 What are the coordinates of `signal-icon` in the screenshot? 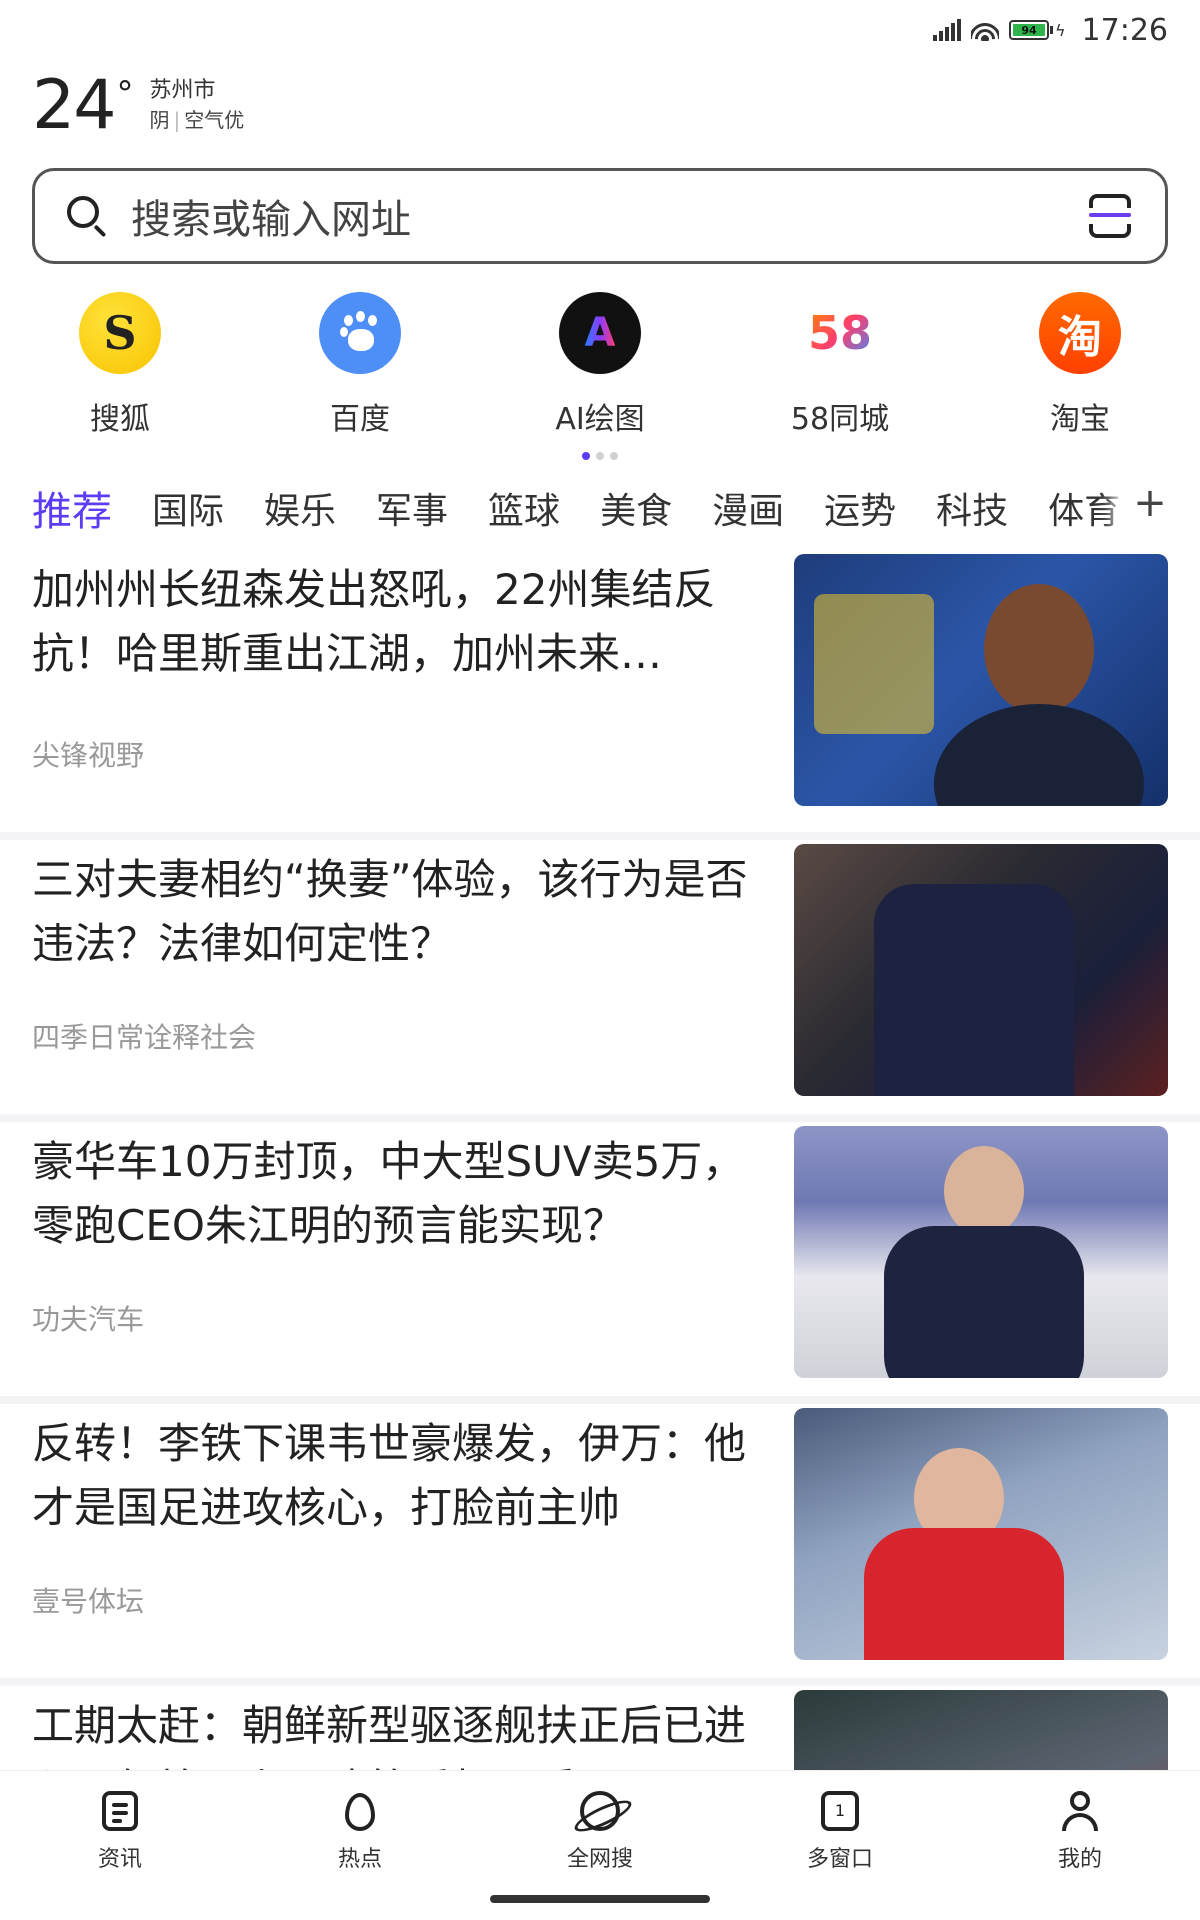 It's located at (946, 30).